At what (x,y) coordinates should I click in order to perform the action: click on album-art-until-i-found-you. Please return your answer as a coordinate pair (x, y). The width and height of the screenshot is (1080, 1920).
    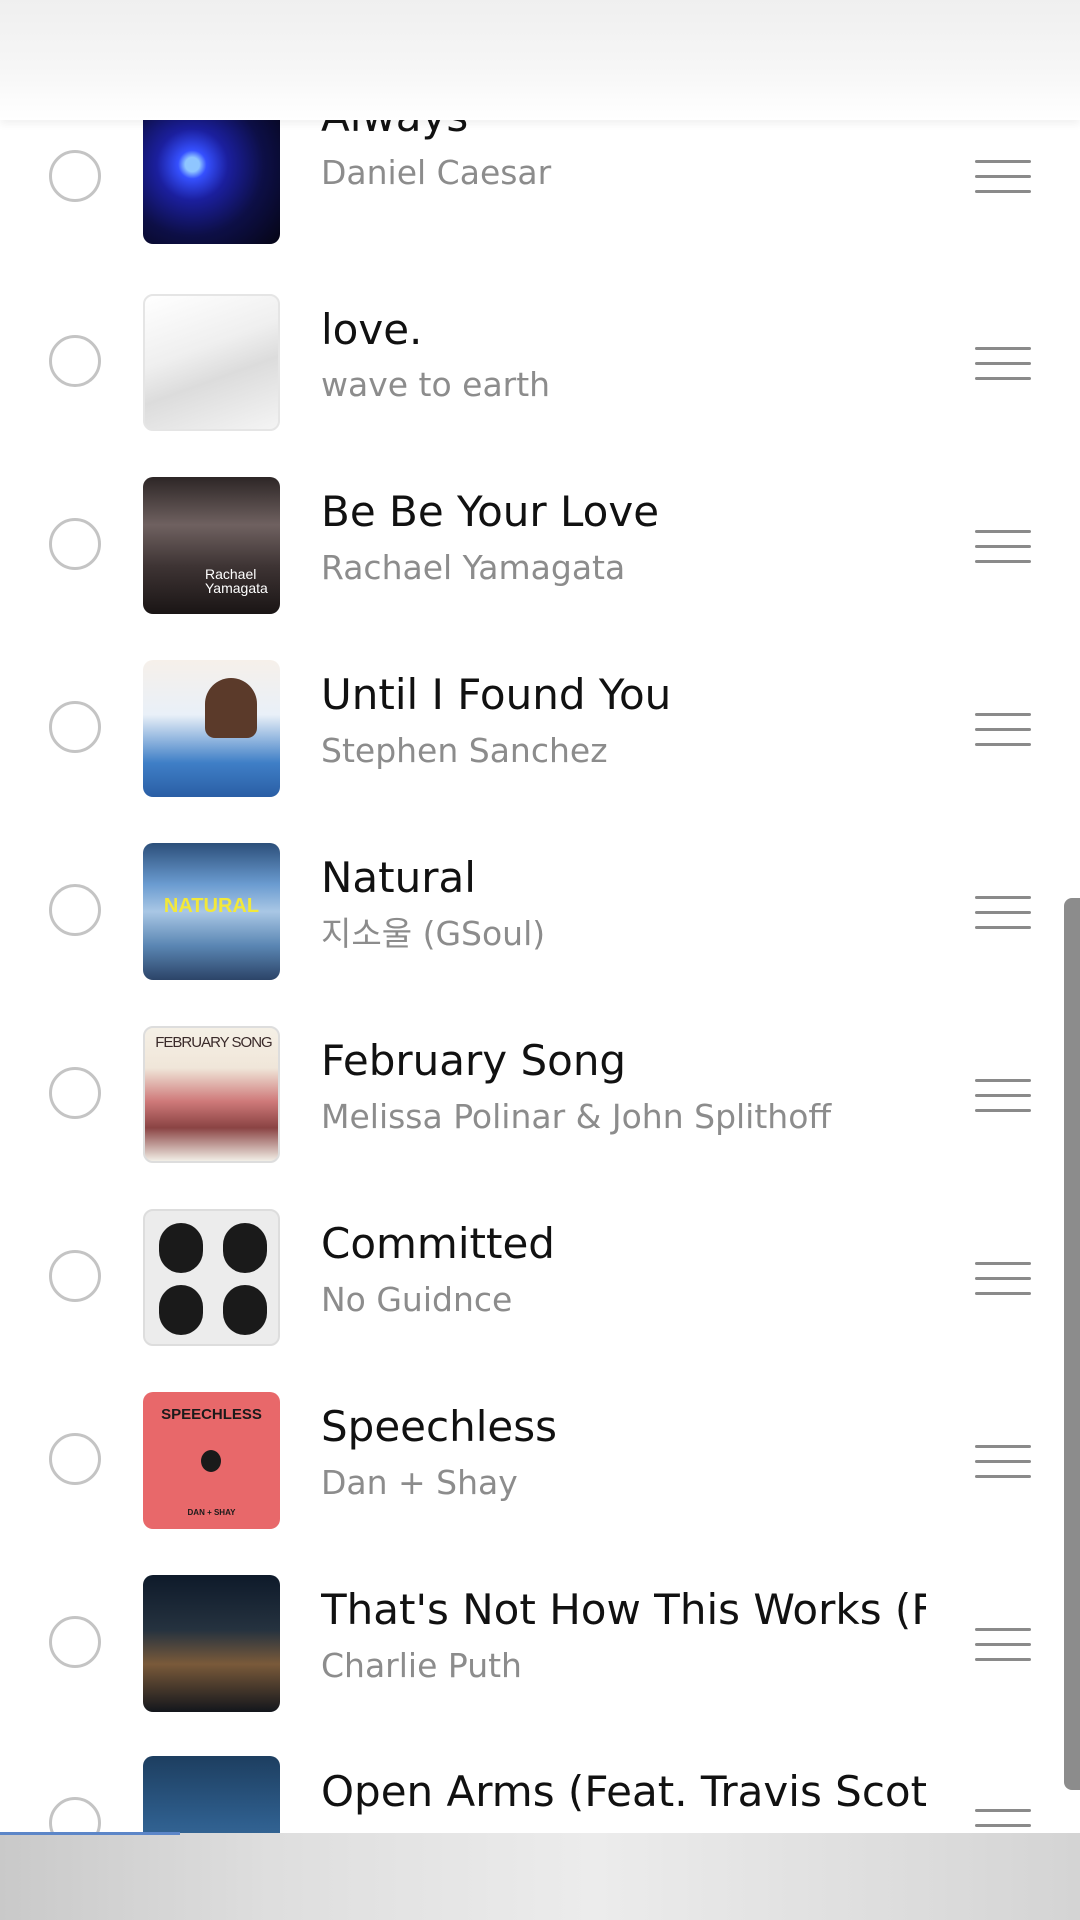
    Looking at the image, I should click on (211, 728).